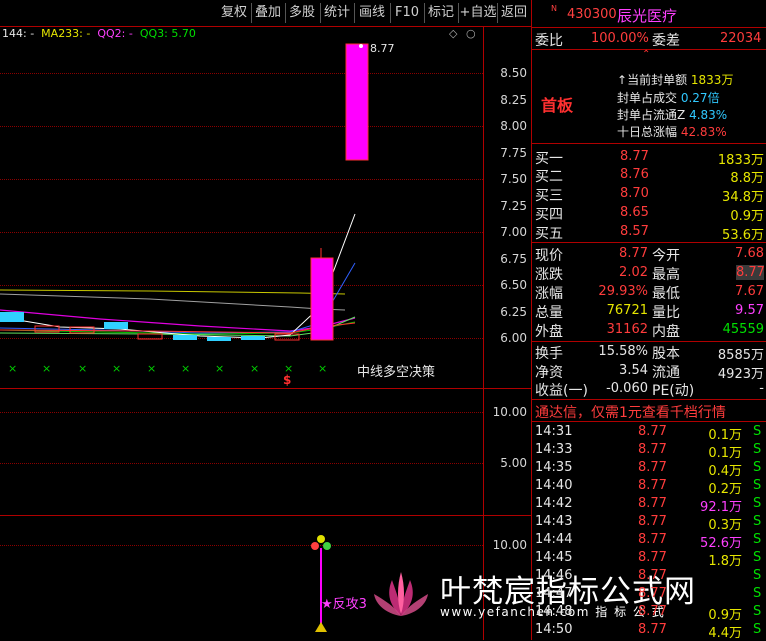  I want to click on collapse-icon: ⌃, so click(646, 54).